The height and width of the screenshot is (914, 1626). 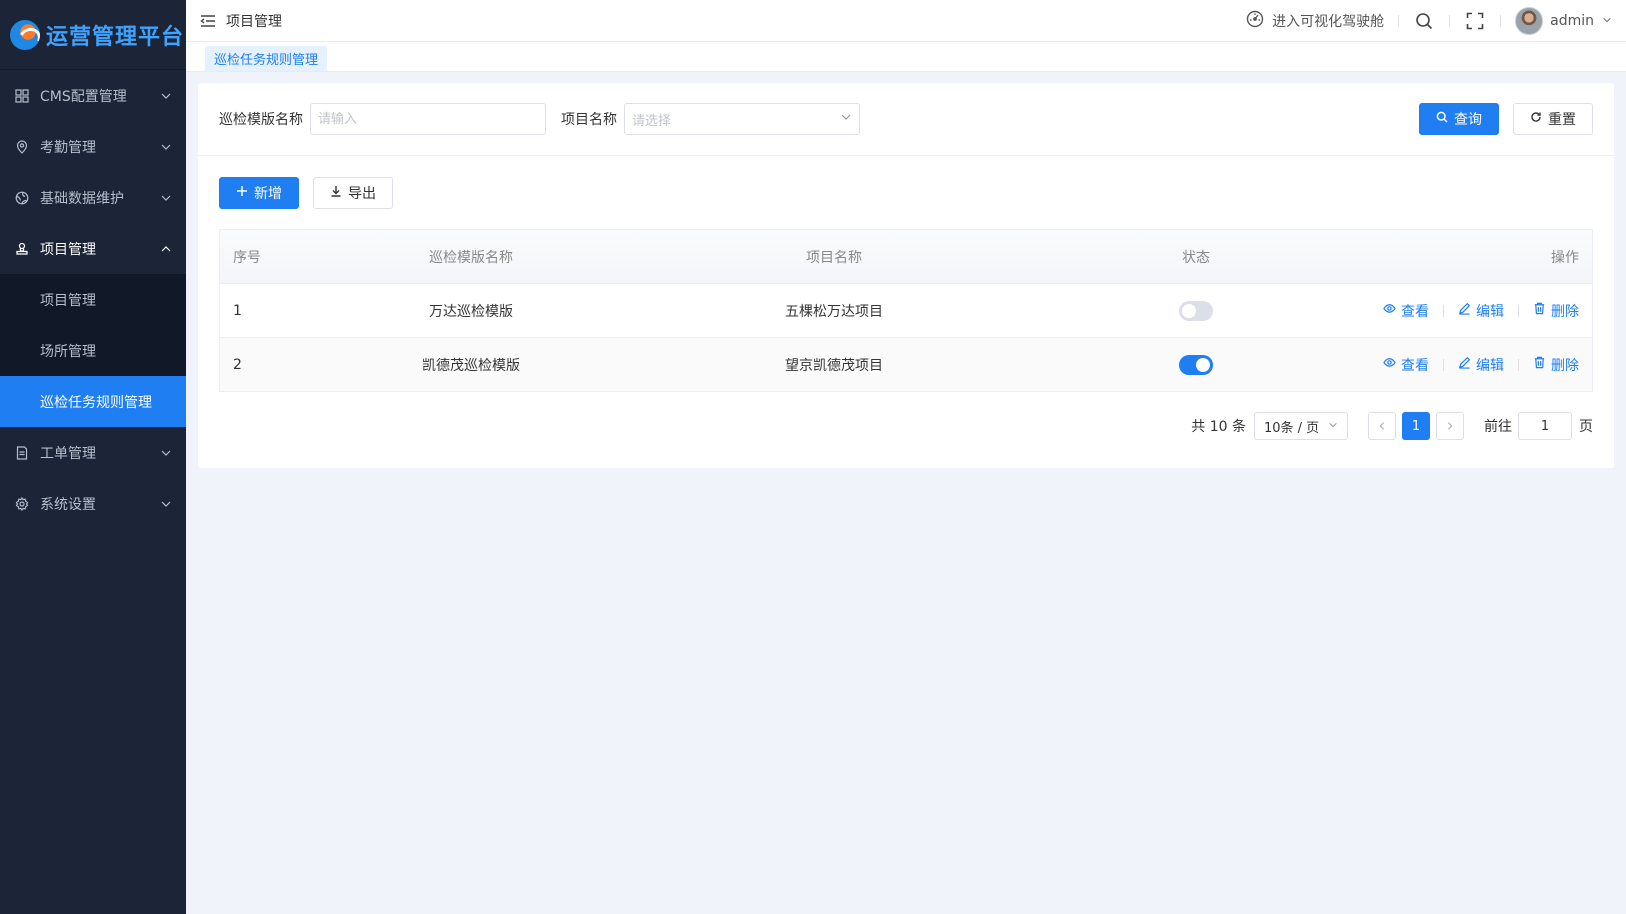 I want to click on grid-icon, so click(x=22, y=96).